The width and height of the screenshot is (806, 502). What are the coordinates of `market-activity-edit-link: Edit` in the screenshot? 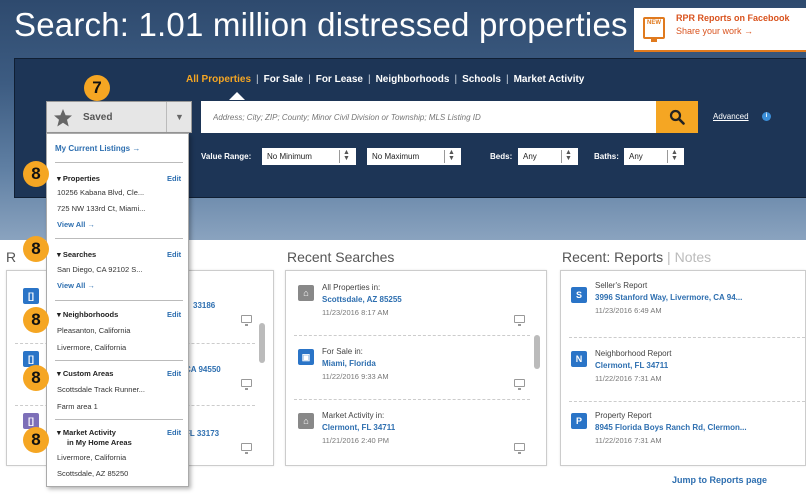 It's located at (174, 432).